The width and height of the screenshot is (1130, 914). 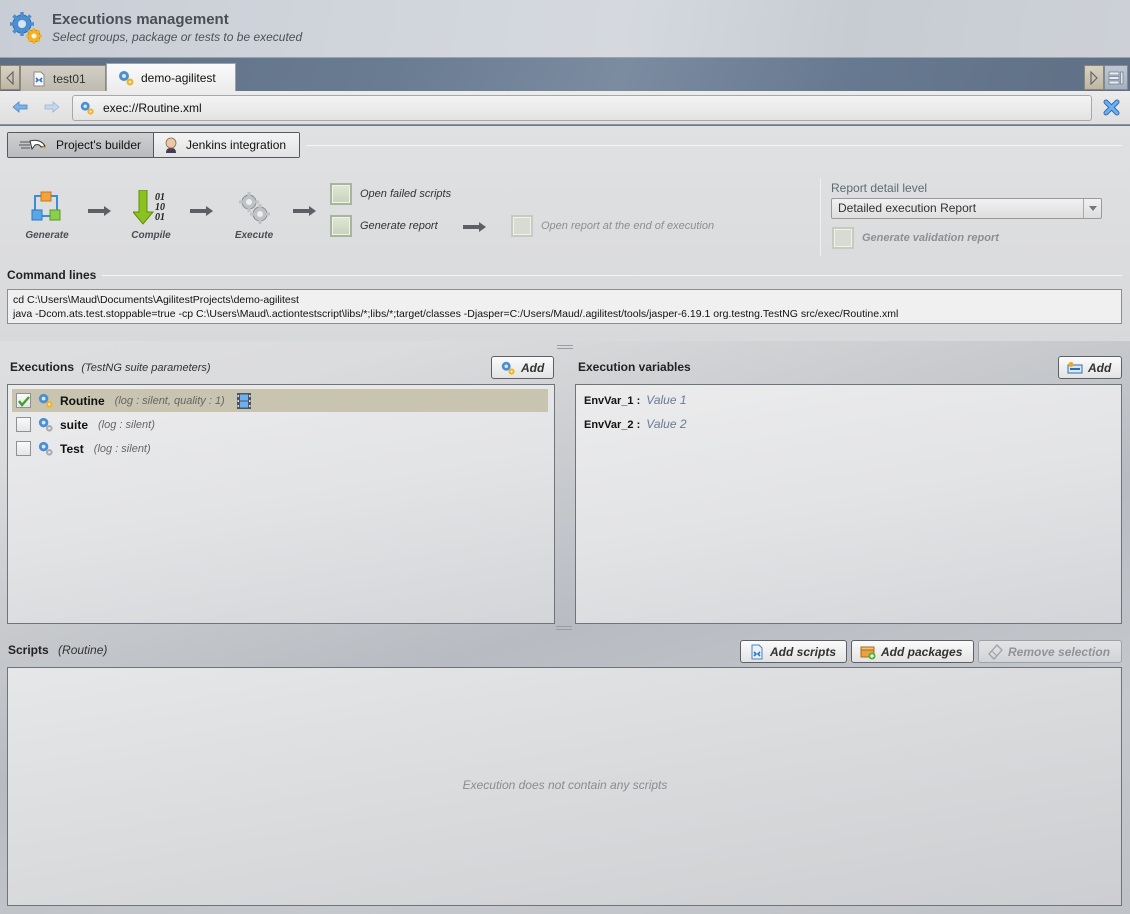 I want to click on report-detail-select: Detailed execution Report, so click(x=966, y=208).